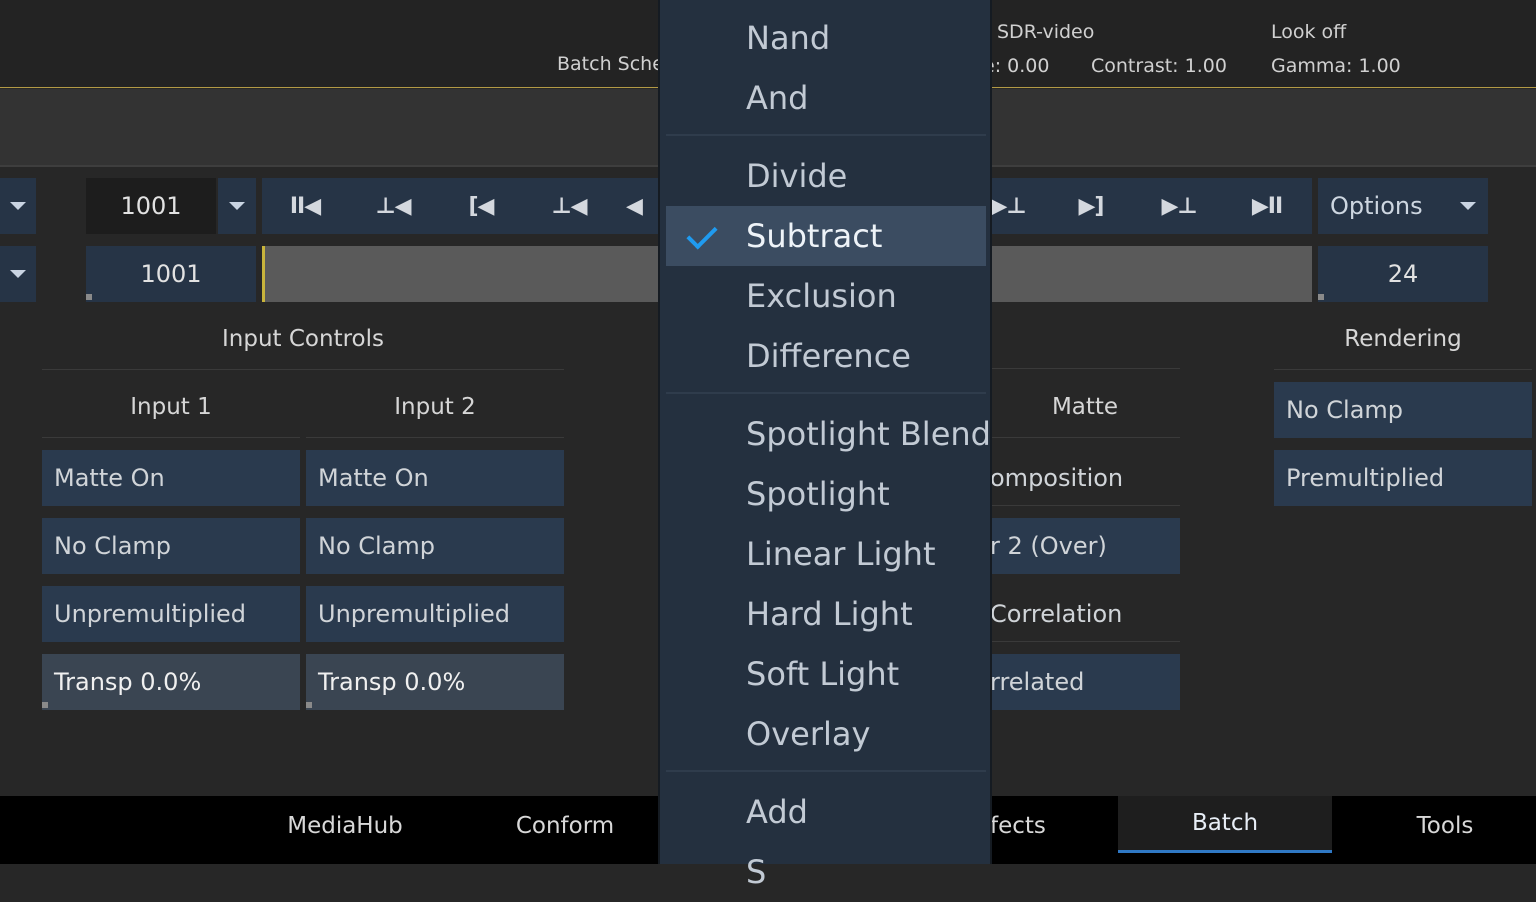 The image size is (1536, 902). What do you see at coordinates (1091, 206) in the screenshot?
I see `next-out-point-icon: ▶]` at bounding box center [1091, 206].